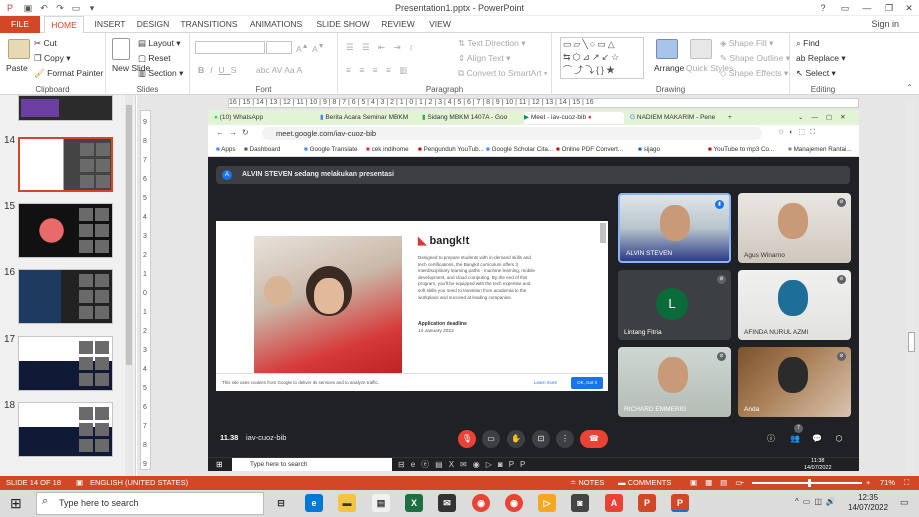  I want to click on shape-fill-button: ◈ Shape Fill ▾, so click(746, 43).